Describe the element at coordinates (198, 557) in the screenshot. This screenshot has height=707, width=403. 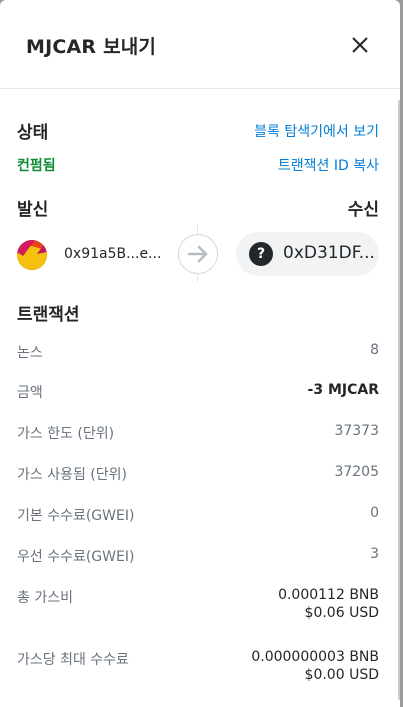
I see `tx-row-priority-fee: 우선 수수료(GWEI) 3` at that location.